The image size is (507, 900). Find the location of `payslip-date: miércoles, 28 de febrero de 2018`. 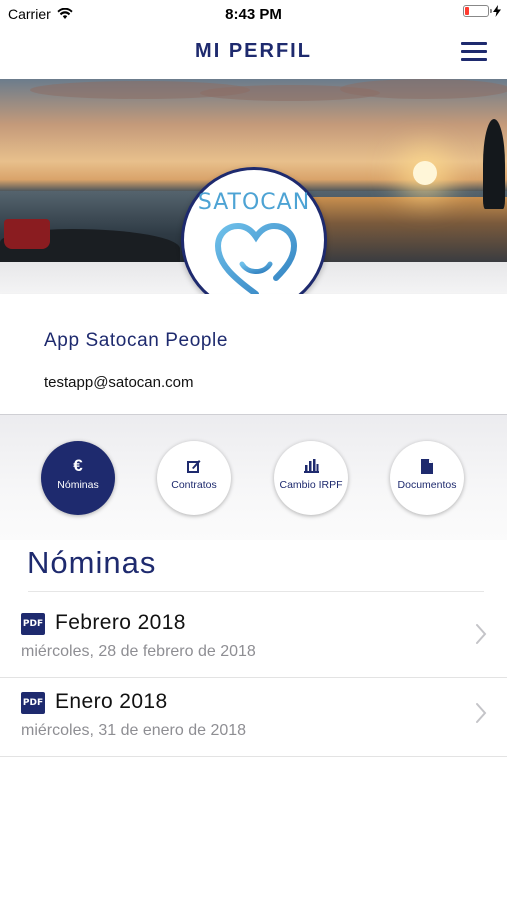

payslip-date: miércoles, 28 de febrero de 2018 is located at coordinates (138, 651).